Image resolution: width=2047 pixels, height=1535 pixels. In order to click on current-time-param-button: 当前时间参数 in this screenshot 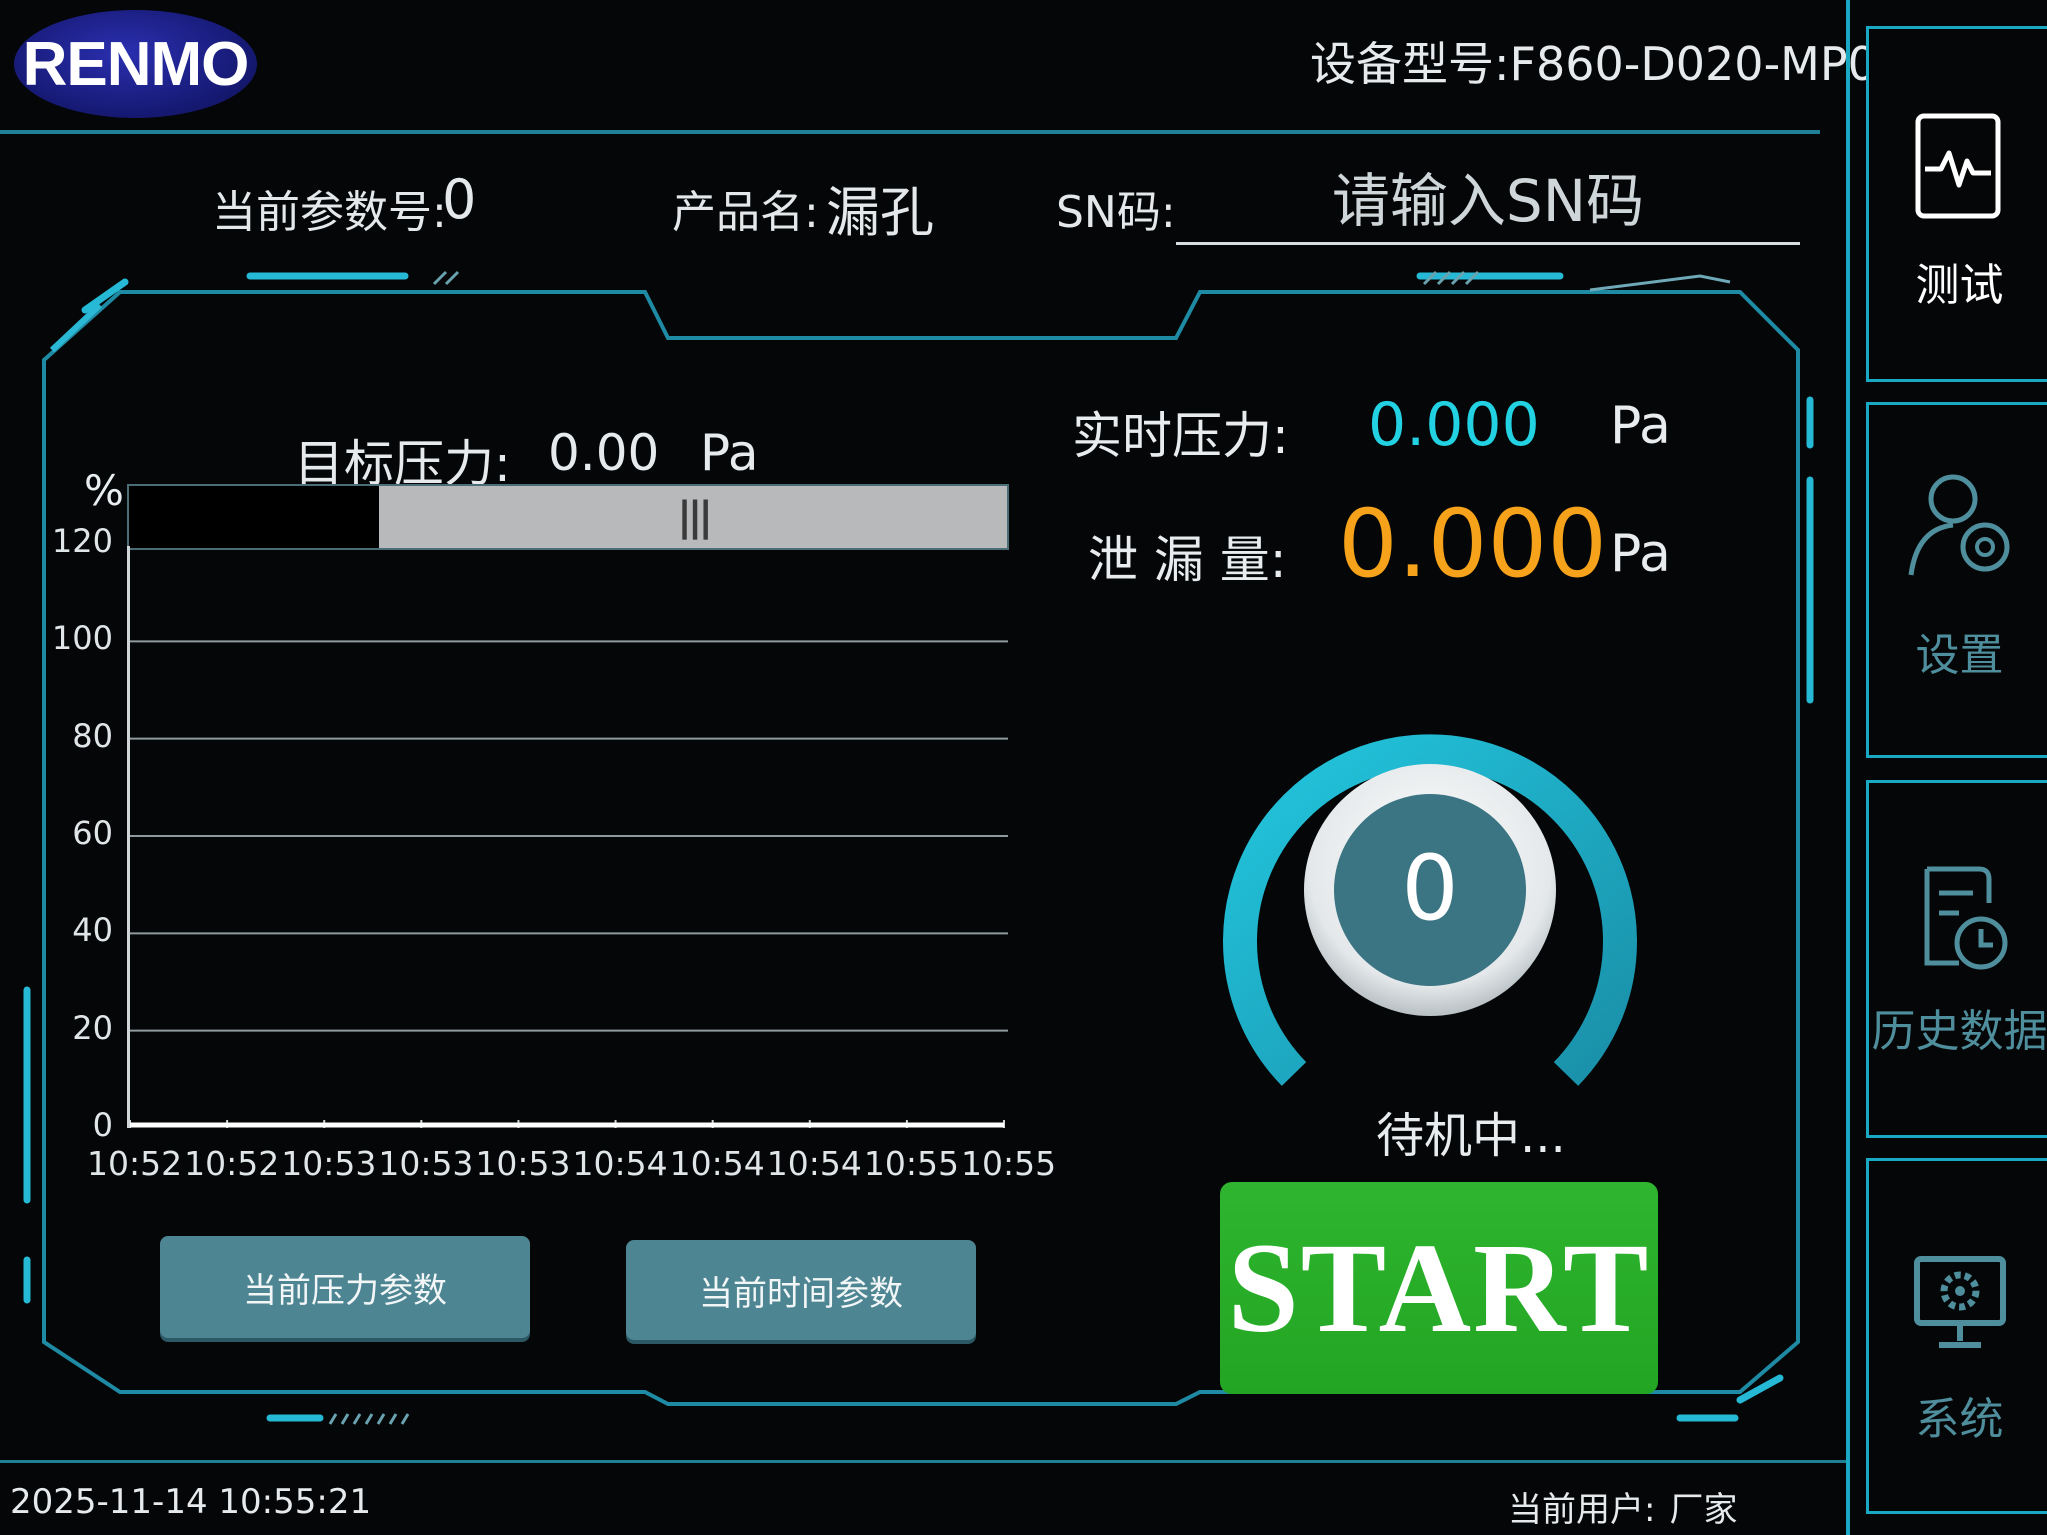, I will do `click(801, 1290)`.